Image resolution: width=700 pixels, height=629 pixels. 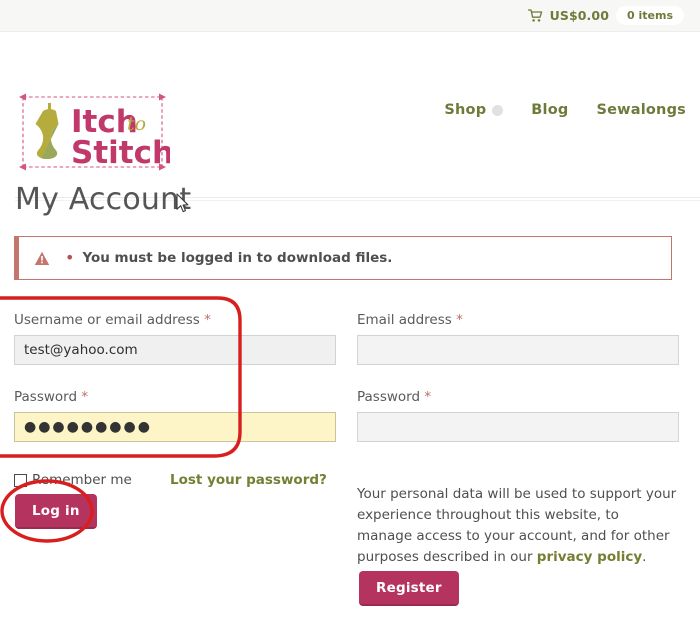 I want to click on cart-total: US$0.00, so click(x=579, y=15).